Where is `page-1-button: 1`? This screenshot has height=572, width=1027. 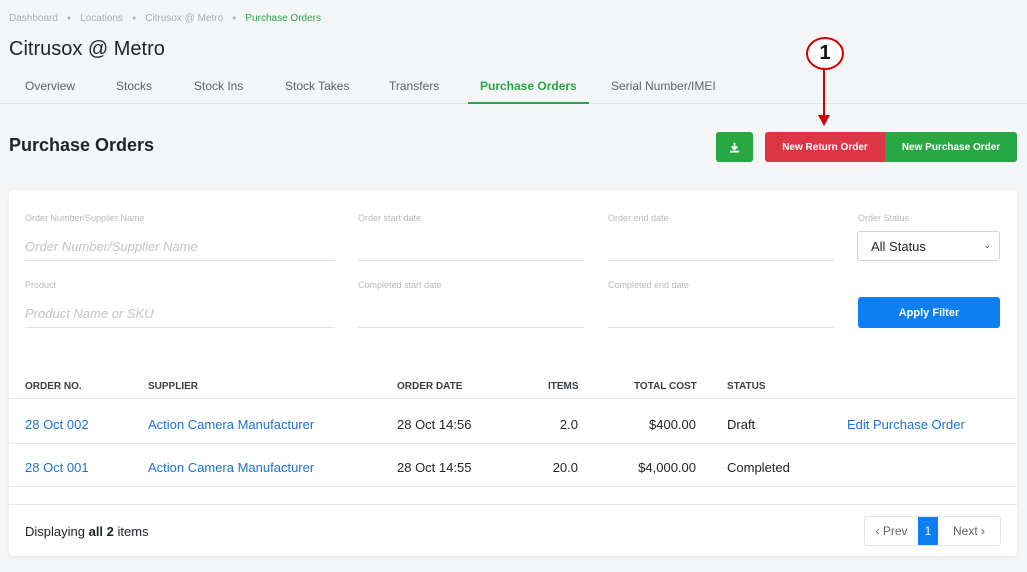 page-1-button: 1 is located at coordinates (928, 531).